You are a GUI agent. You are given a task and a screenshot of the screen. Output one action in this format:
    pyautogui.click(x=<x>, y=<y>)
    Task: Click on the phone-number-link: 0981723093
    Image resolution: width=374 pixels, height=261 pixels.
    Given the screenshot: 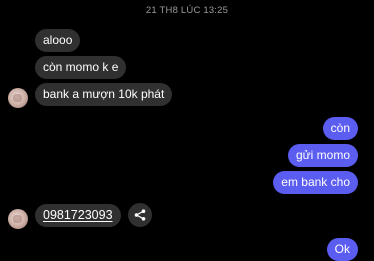 What is the action you would take?
    pyautogui.click(x=78, y=215)
    